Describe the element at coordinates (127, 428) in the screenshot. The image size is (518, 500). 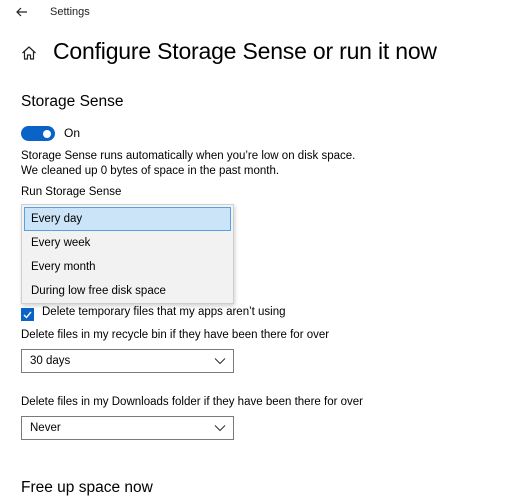
I see `downloads-select: Never` at that location.